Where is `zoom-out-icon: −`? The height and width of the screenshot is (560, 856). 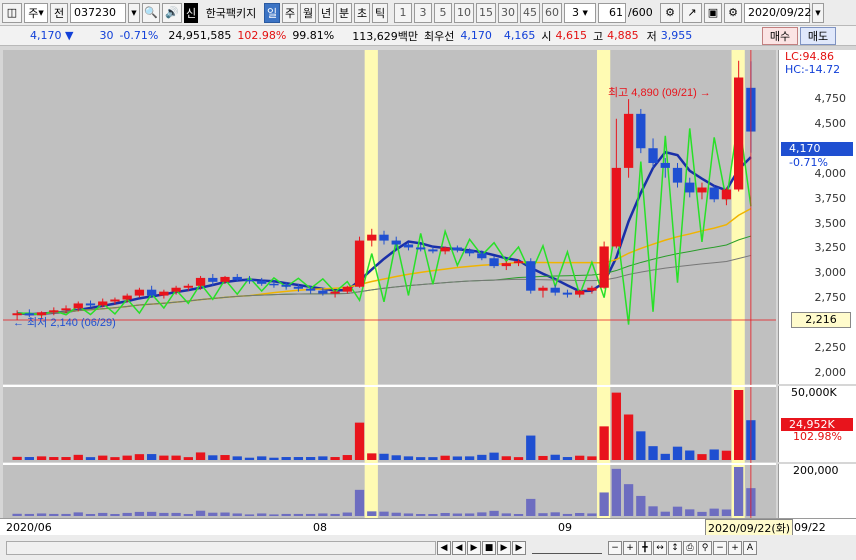 zoom-out-icon: − is located at coordinates (615, 547).